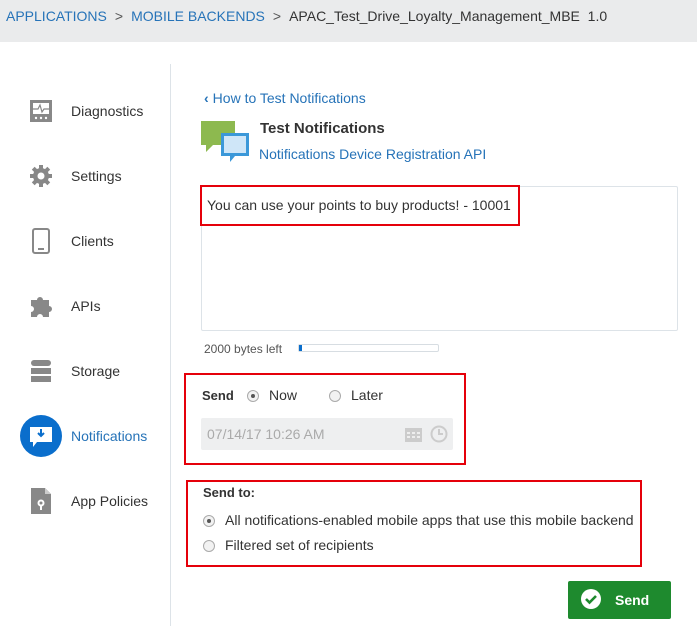 Image resolution: width=697 pixels, height=626 pixels. I want to click on sidebar-item-settings: Settings, so click(85, 176).